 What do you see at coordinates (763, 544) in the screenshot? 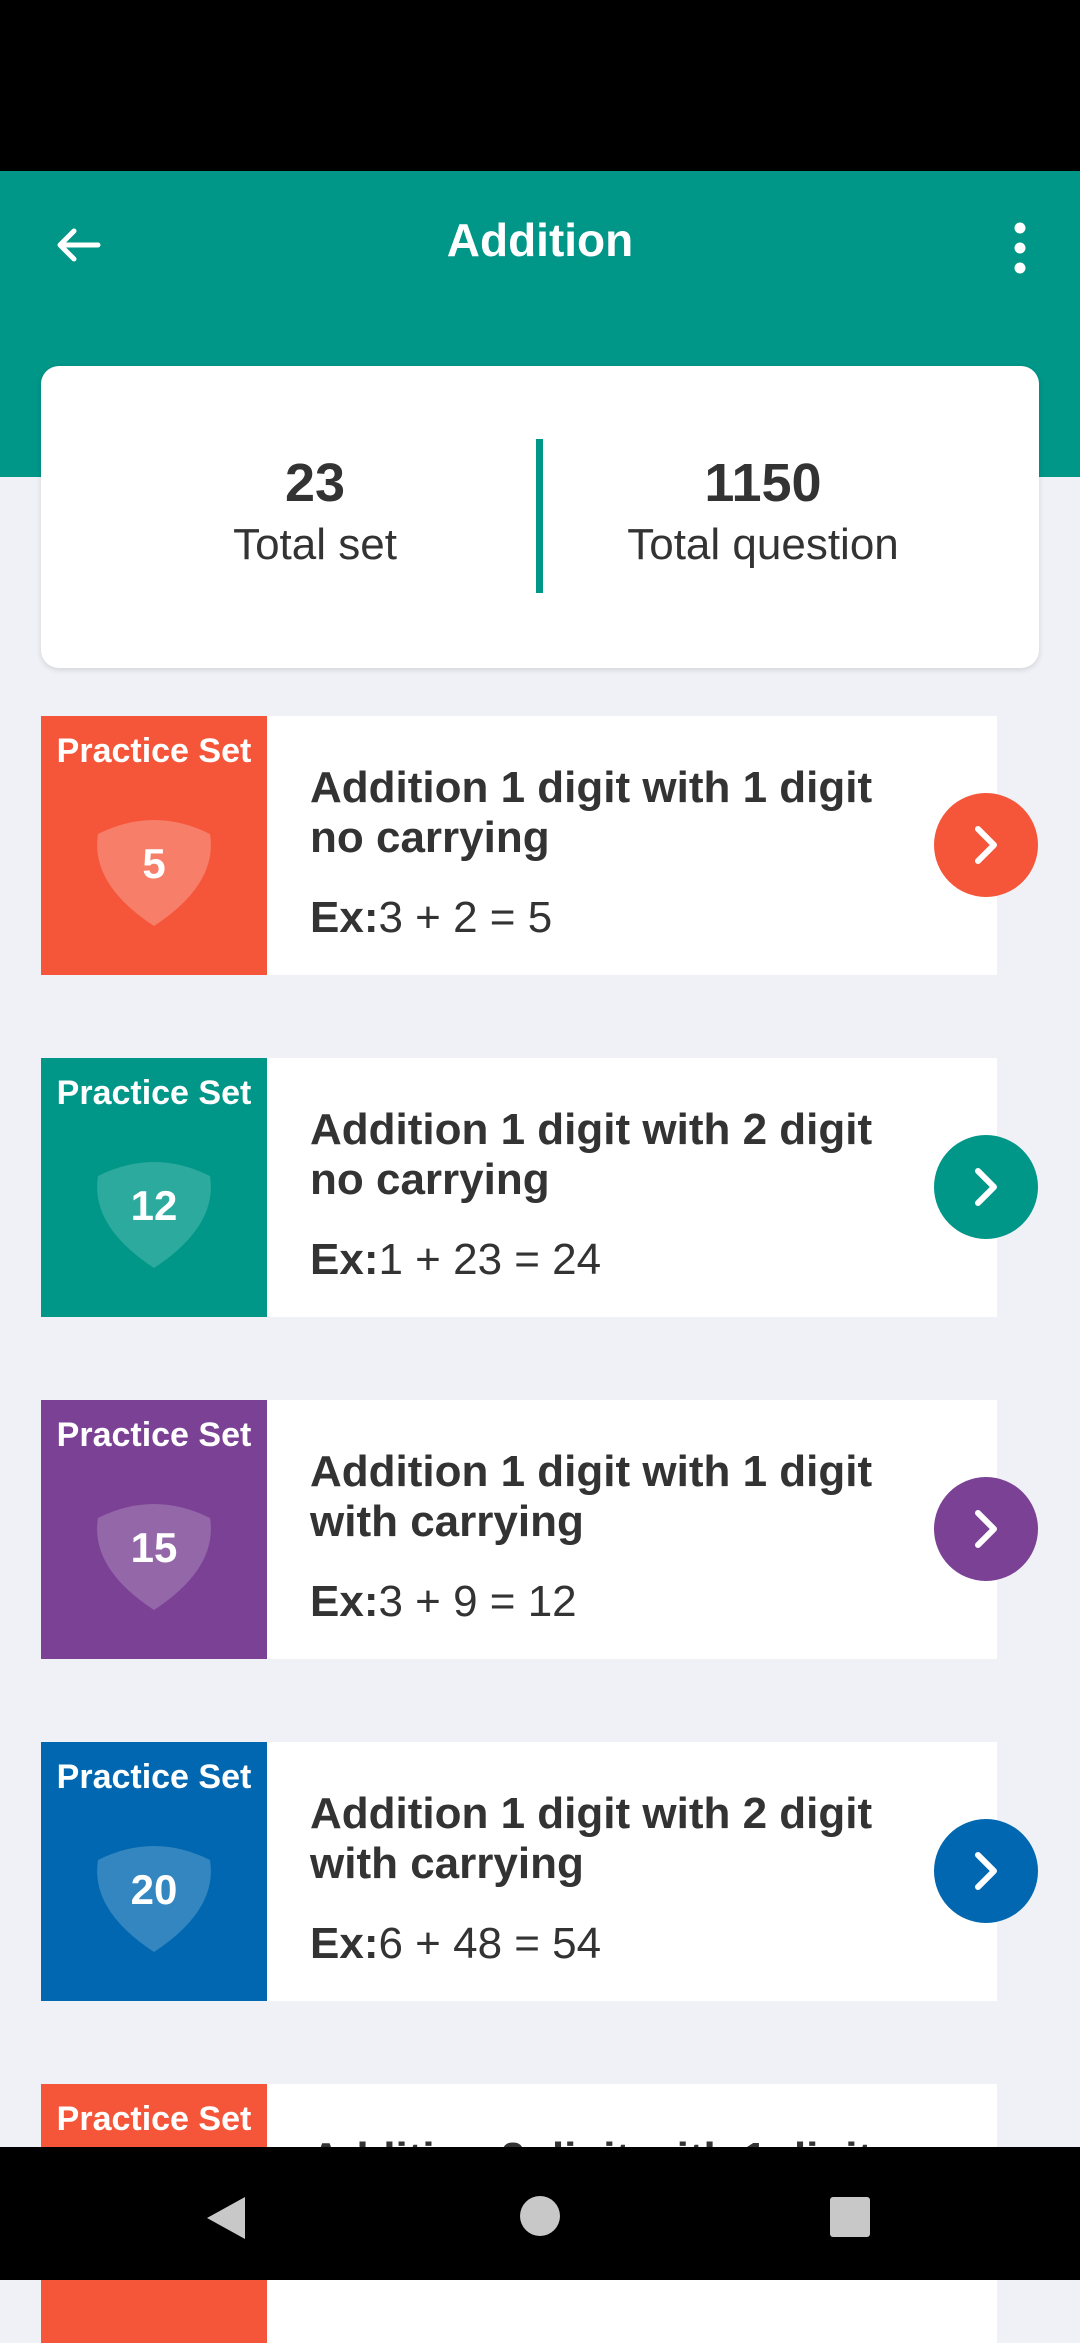
I see `total-question-label: Total question` at bounding box center [763, 544].